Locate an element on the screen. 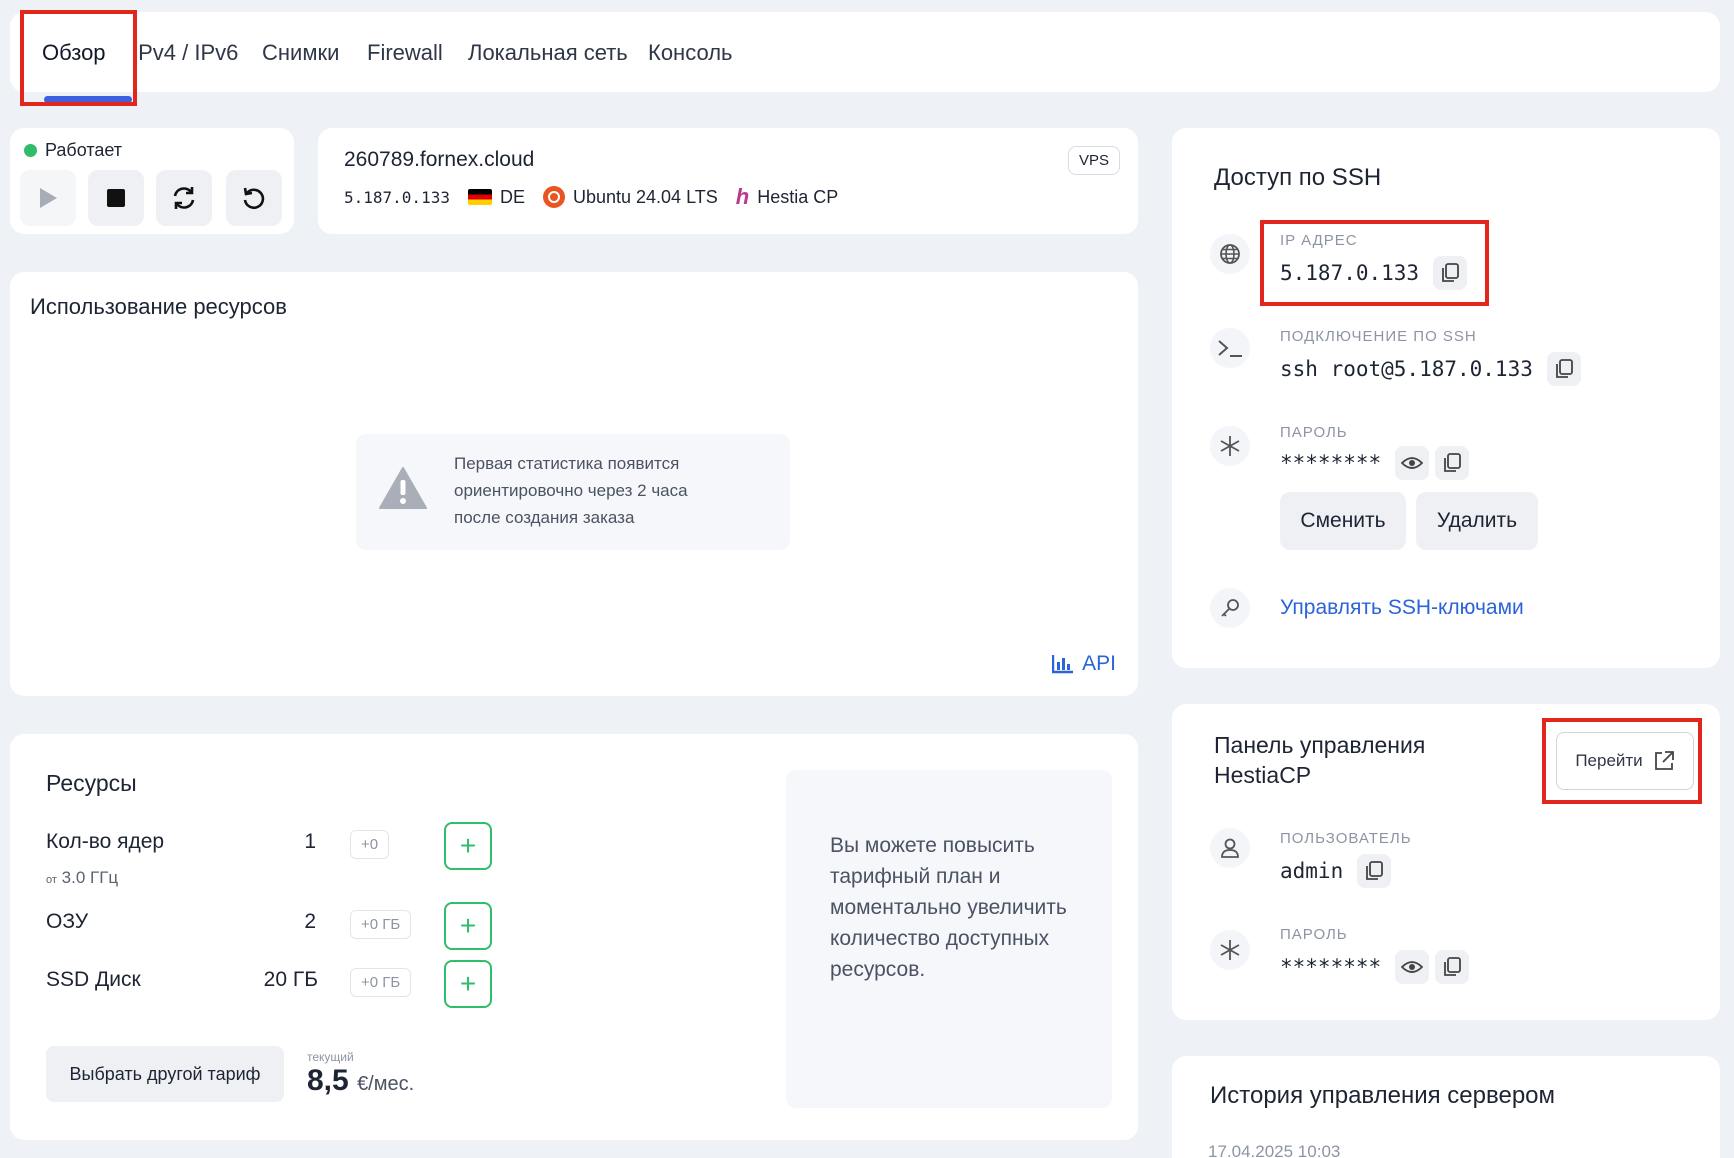 This screenshot has height=1158, width=1734. panel-title-line-2: HestiaCP is located at coordinates (1263, 775).